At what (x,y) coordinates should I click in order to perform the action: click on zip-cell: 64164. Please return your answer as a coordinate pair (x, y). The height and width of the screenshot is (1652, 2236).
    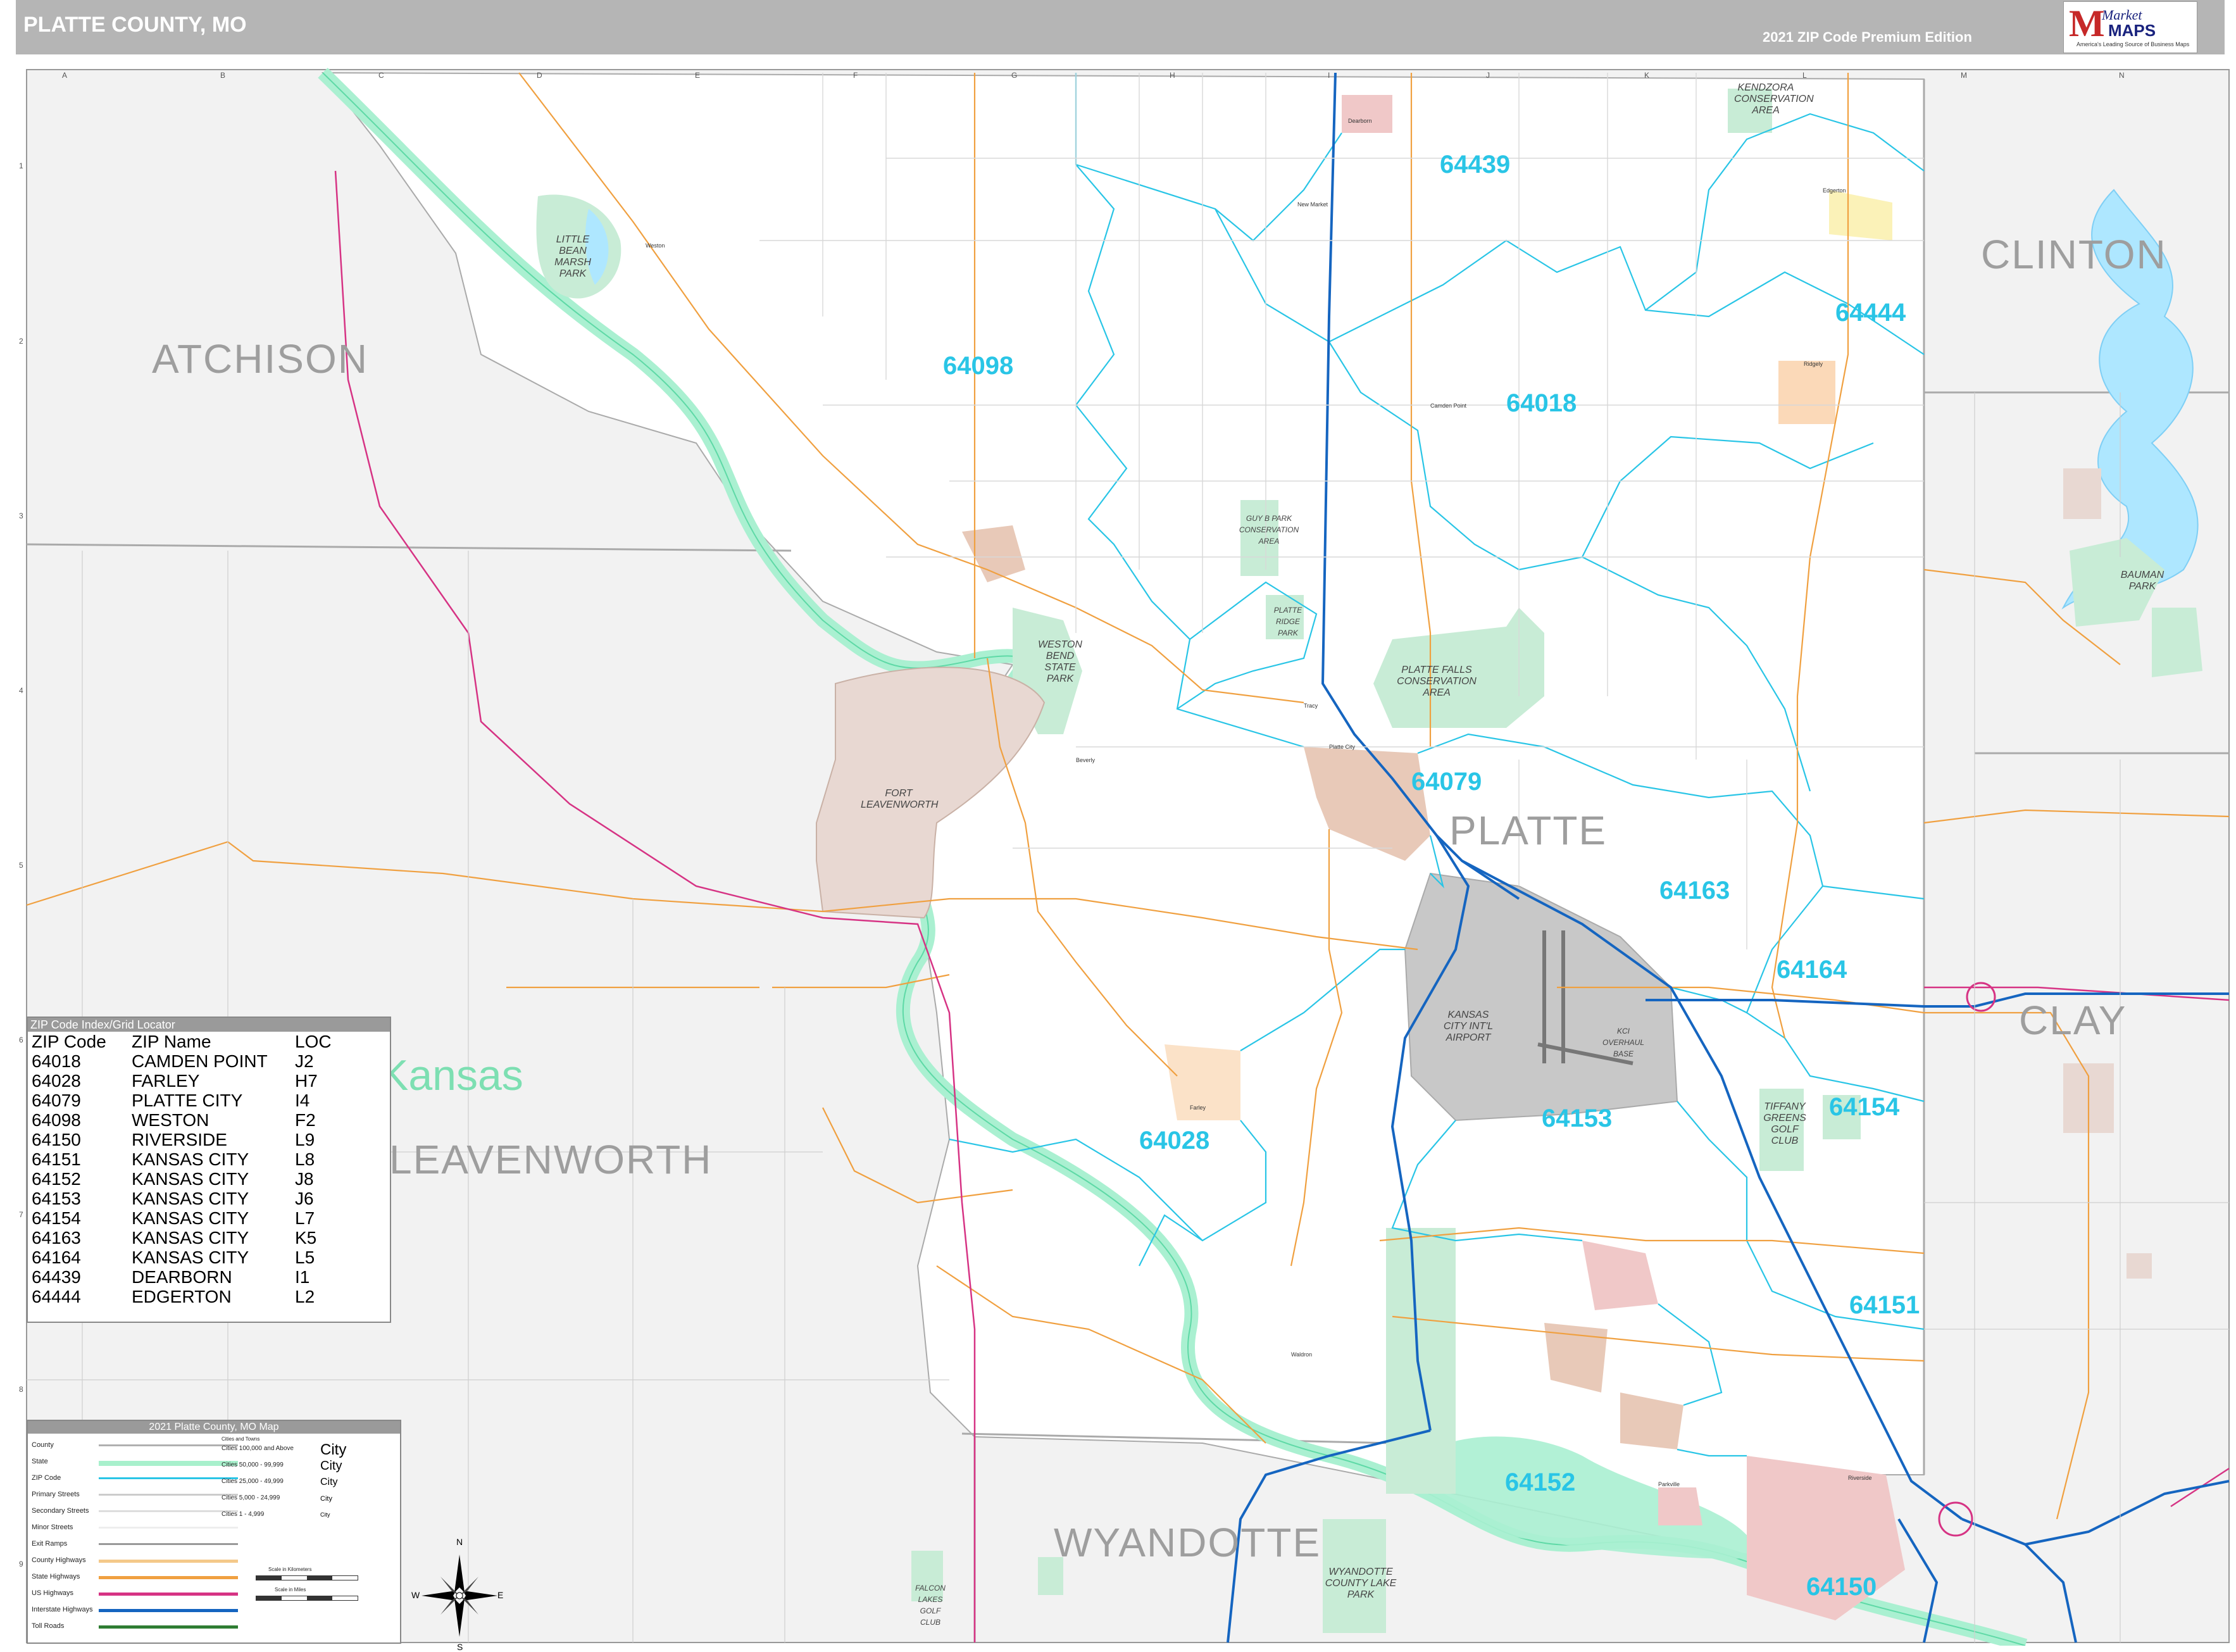
    Looking at the image, I should click on (57, 1257).